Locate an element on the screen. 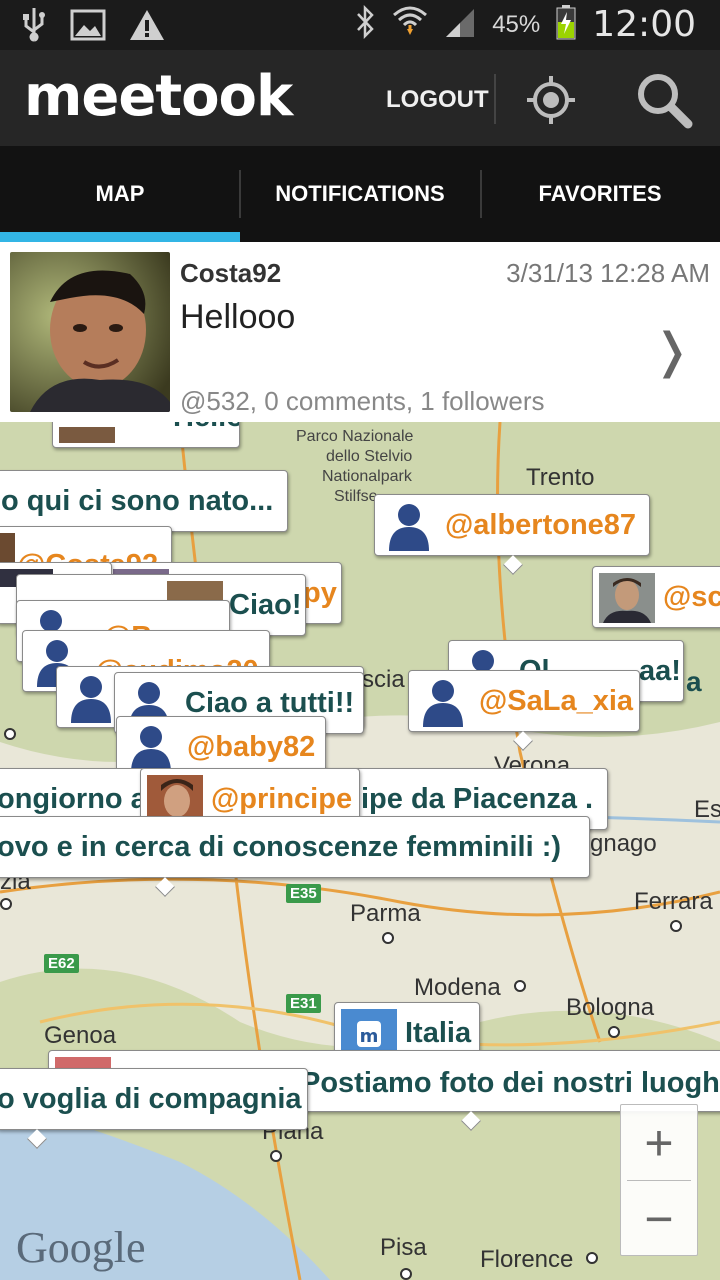 This screenshot has height=1280, width=720. bubble-text: @albertone87 is located at coordinates (541, 525).